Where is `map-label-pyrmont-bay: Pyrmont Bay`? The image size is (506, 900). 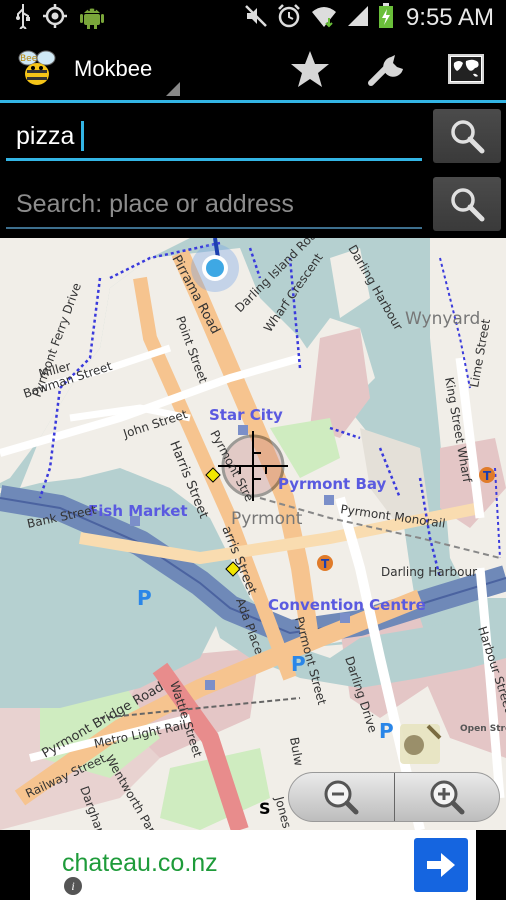
map-label-pyrmont-bay: Pyrmont Bay is located at coordinates (332, 484).